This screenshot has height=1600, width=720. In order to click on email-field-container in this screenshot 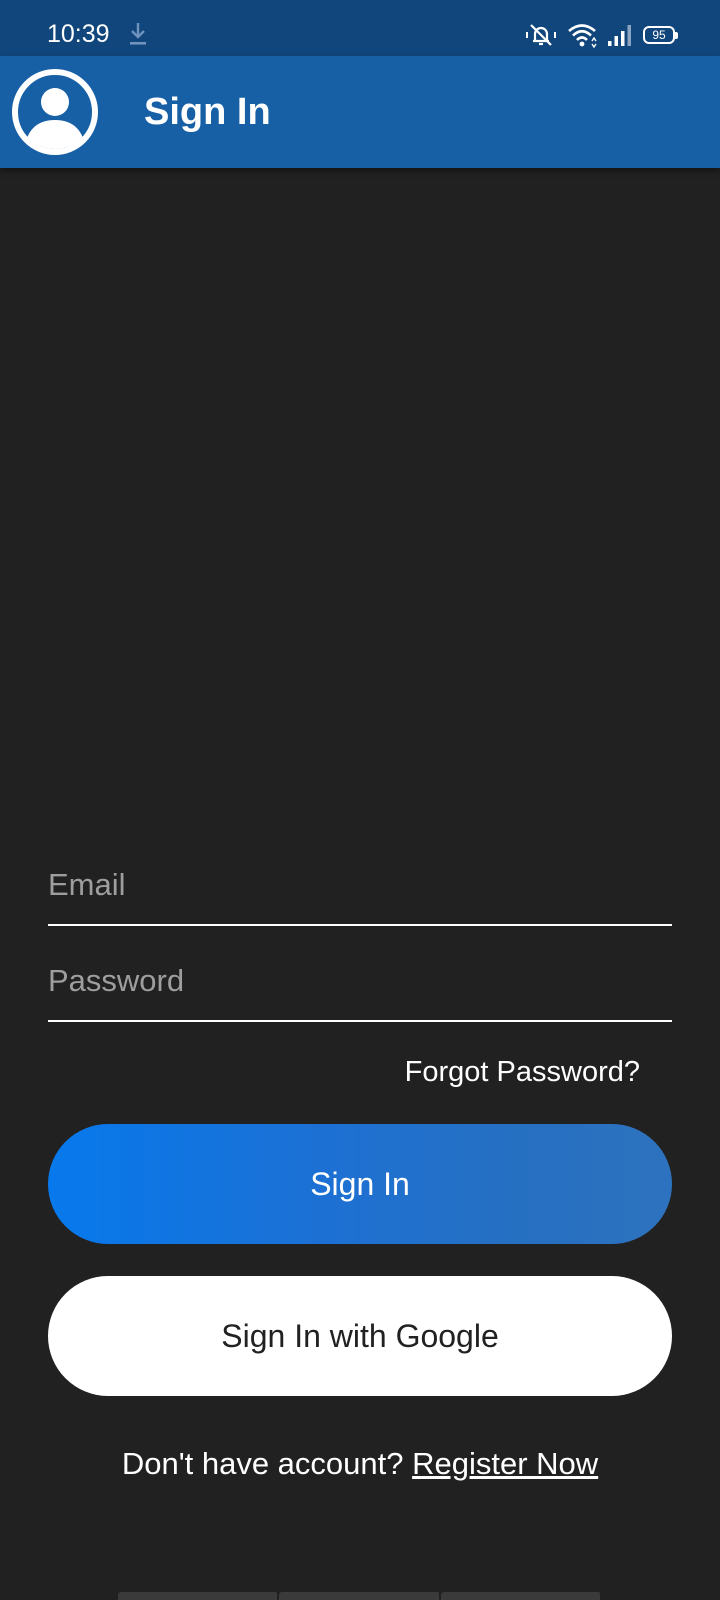, I will do `click(360, 886)`.